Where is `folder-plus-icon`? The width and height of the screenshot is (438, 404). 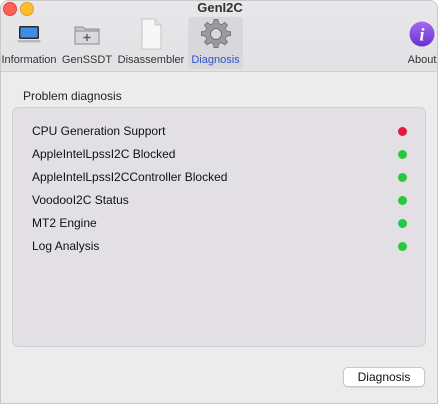 folder-plus-icon is located at coordinates (87, 35).